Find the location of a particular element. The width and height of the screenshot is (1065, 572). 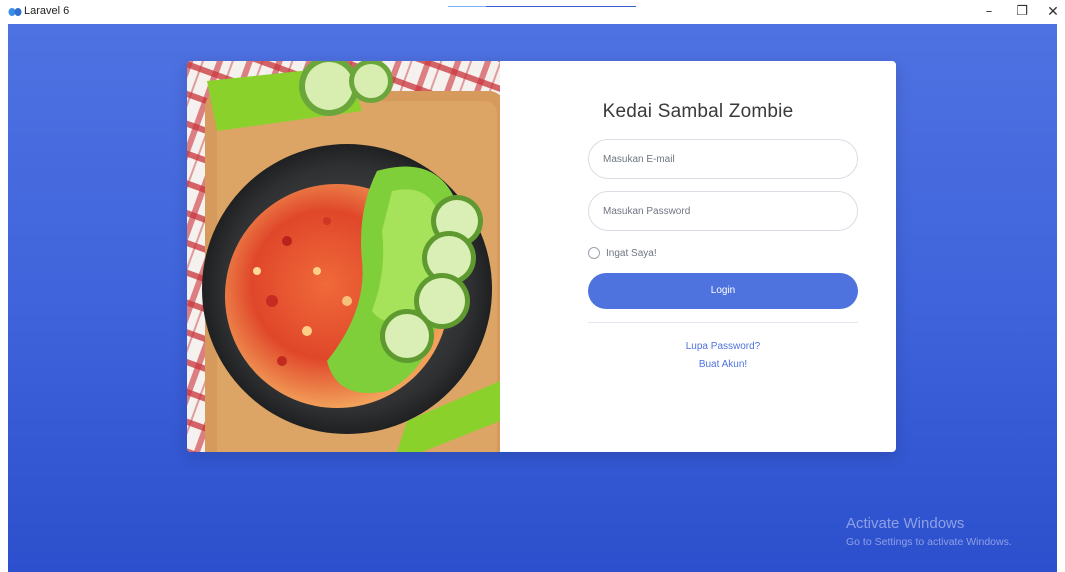

window-titlebar: Laravel 6 – ❐ ✕ is located at coordinates (532, 12).